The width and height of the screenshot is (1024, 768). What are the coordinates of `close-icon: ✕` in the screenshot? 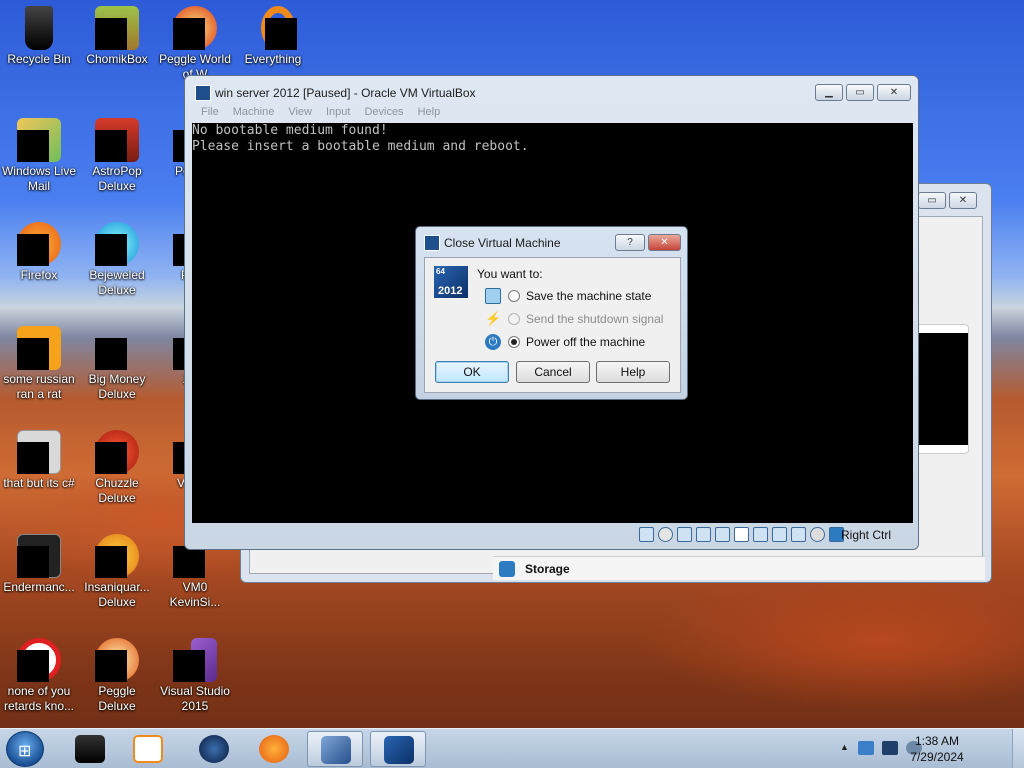 It's located at (664, 242).